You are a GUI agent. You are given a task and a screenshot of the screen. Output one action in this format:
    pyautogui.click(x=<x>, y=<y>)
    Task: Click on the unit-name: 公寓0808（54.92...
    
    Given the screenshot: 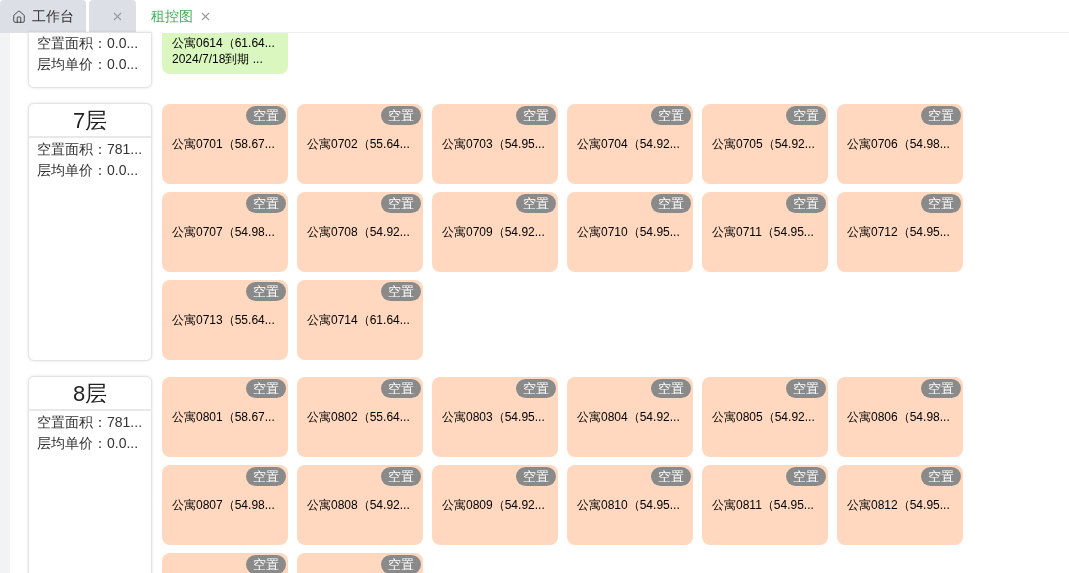 What is the action you would take?
    pyautogui.click(x=359, y=505)
    